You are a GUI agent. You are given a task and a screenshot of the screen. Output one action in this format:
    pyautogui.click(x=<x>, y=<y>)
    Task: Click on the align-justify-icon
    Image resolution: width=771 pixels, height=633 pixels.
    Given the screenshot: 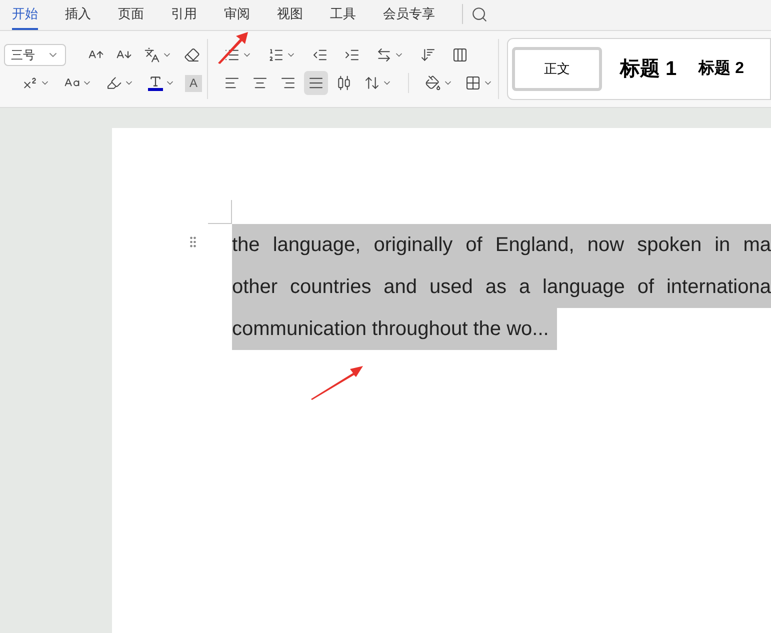 What is the action you would take?
    pyautogui.click(x=316, y=83)
    